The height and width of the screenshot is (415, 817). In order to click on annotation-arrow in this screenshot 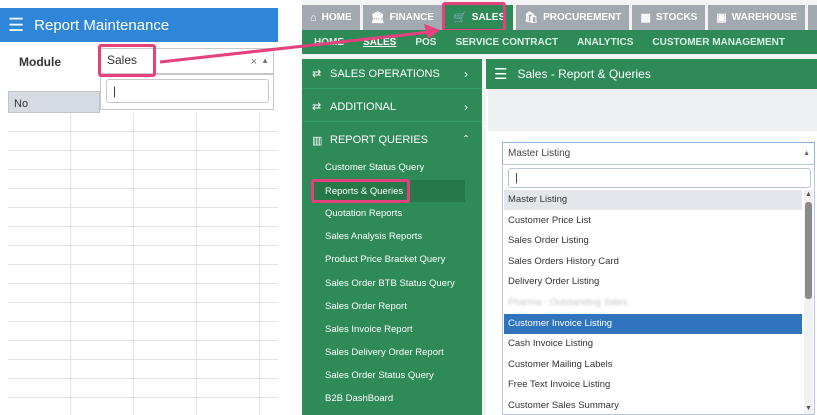, I will do `click(299, 44)`.